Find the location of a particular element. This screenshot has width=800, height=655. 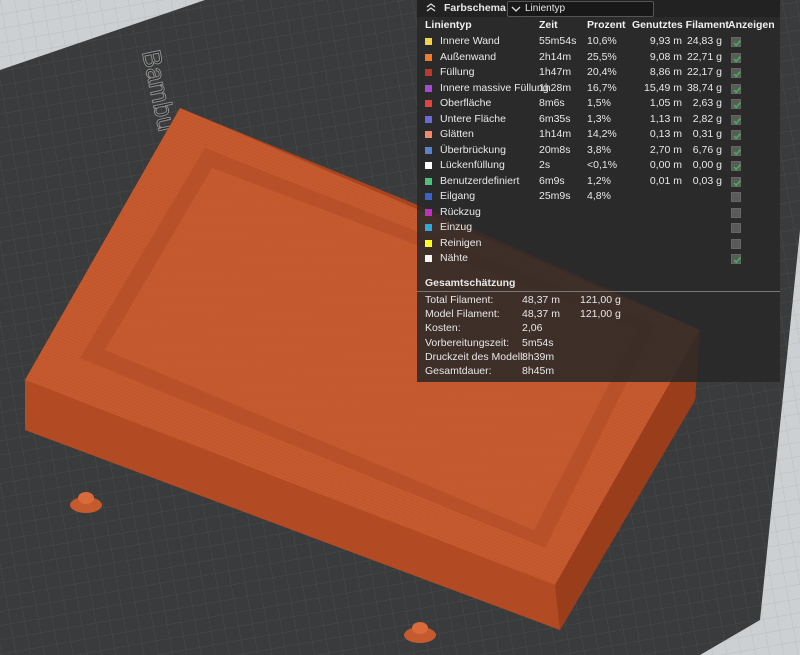

filament-weight: 22,71 g is located at coordinates (704, 56).